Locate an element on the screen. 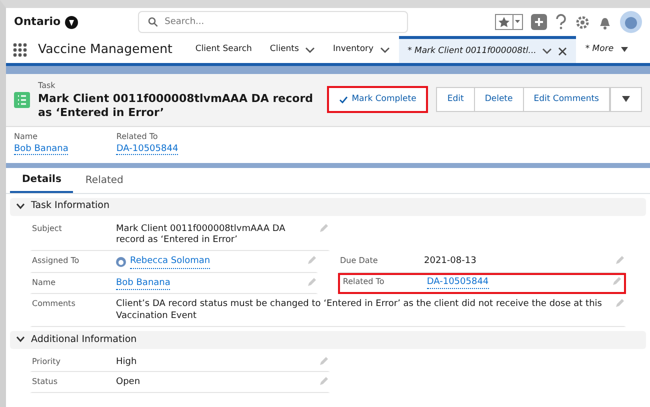 The width and height of the screenshot is (650, 407). field-value: Mark Client 0011f000008tlvmAAA DA record as ‘Entered in Error’ is located at coordinates (201, 235).